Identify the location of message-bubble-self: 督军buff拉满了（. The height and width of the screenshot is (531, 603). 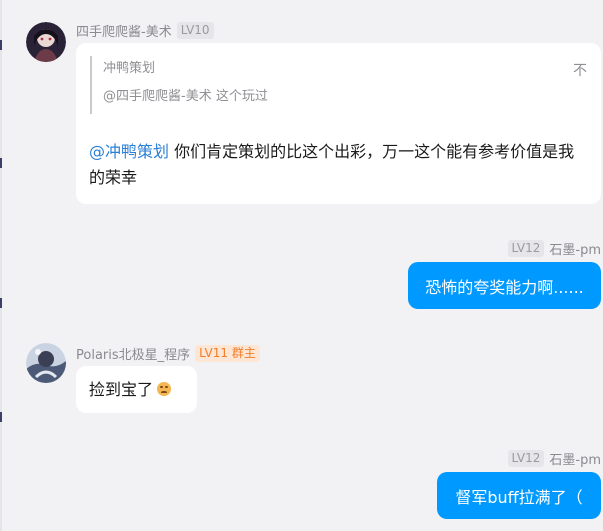
(519, 495).